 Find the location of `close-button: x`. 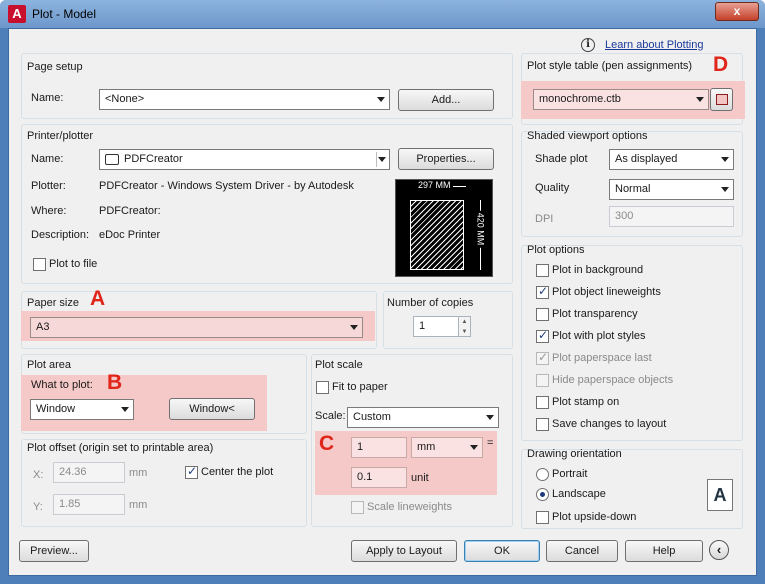

close-button: x is located at coordinates (737, 11).